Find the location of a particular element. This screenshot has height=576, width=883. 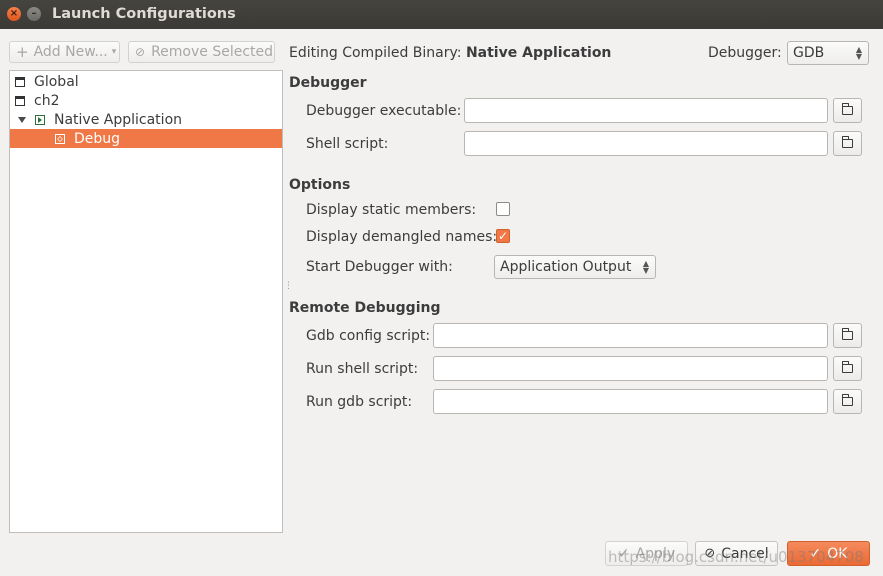

browse-executable-button is located at coordinates (847, 110).